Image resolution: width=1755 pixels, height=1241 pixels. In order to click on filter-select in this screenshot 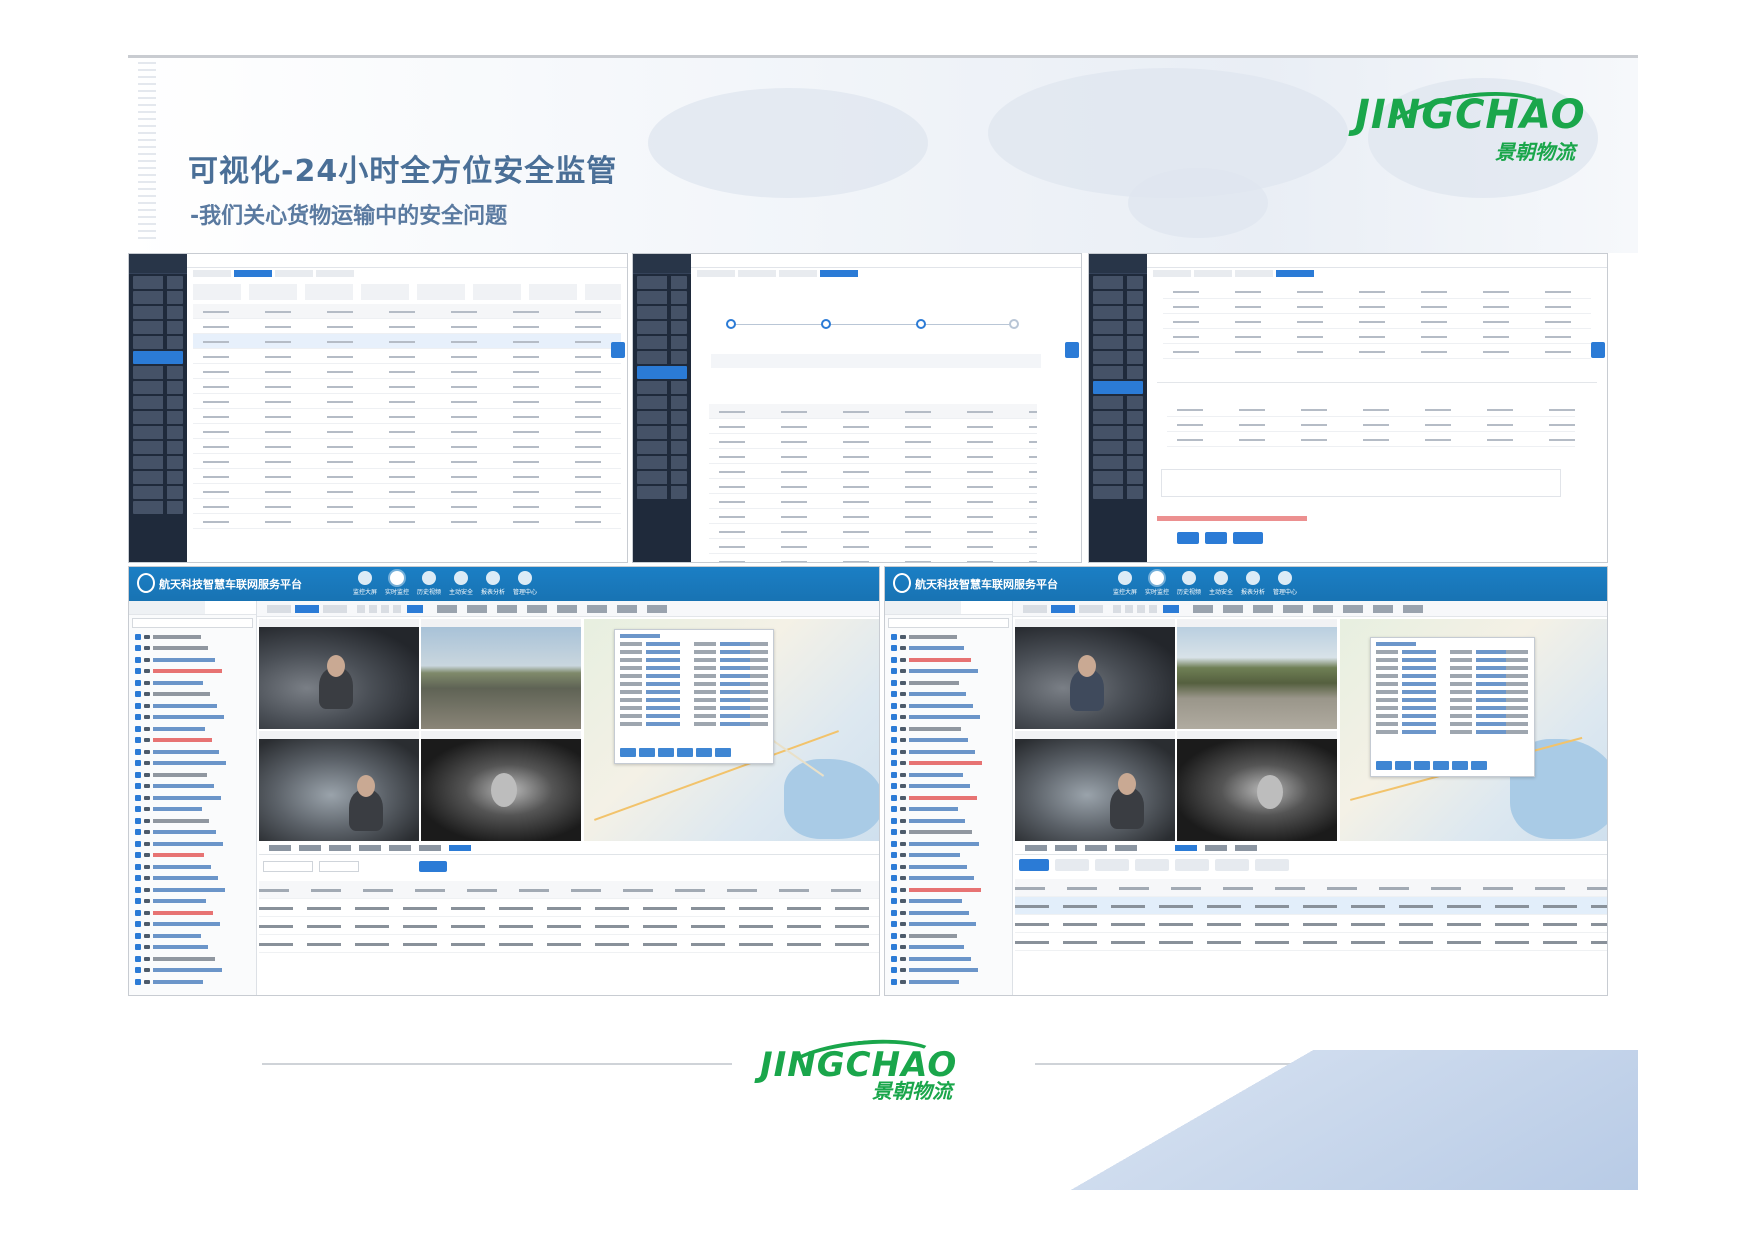, I will do `click(288, 866)`.